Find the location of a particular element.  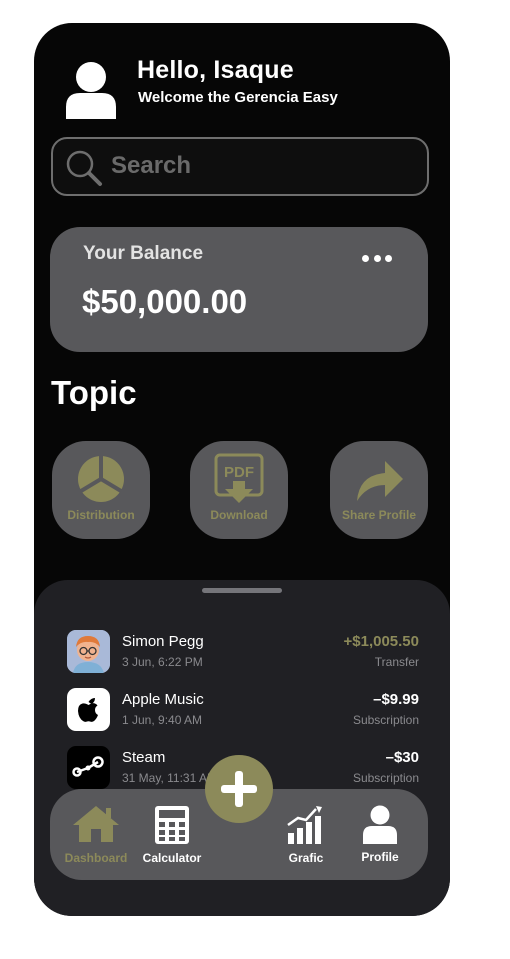

transaction-type: Transfer is located at coordinates (396, 662).